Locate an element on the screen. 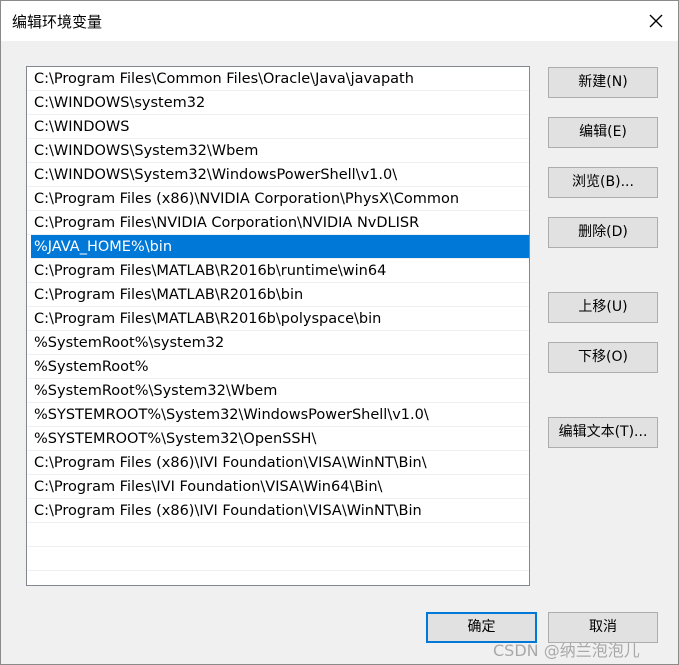 The width and height of the screenshot is (679, 665). path-list-item: %SYSTEMROOT%\System32\OpenSSH\ is located at coordinates (278, 439).